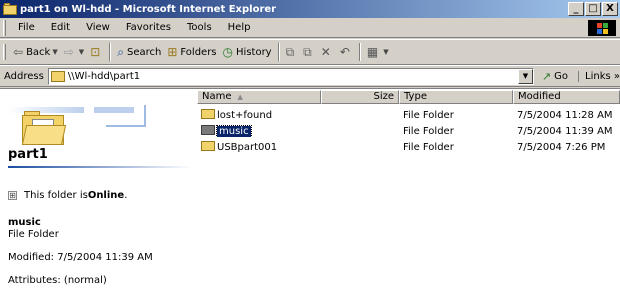 Image resolution: width=620 pixels, height=291 pixels. What do you see at coordinates (372, 52) in the screenshot?
I see `views-icon: ▦` at bounding box center [372, 52].